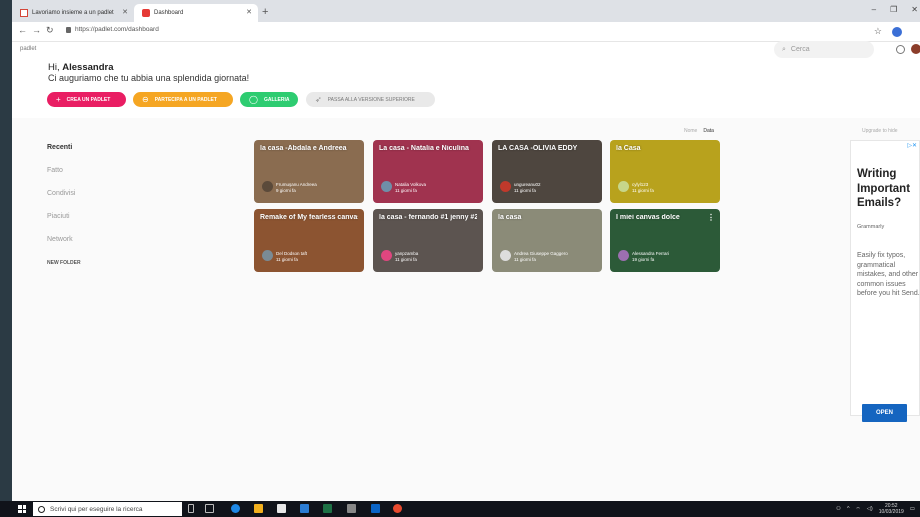  I want to click on edge-icon, so click(235, 508).